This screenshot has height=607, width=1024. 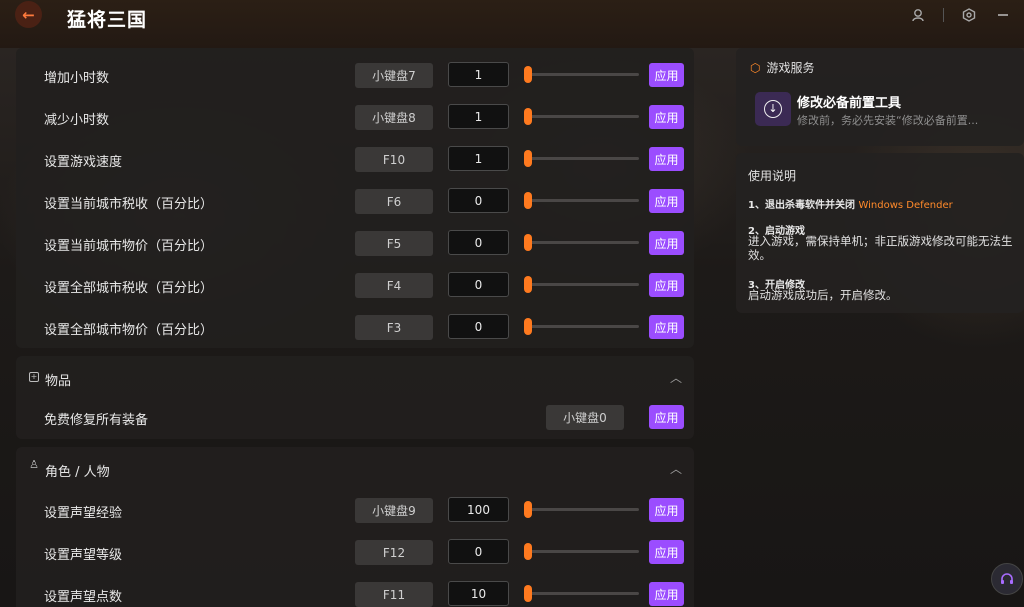 I want to click on download-icon: ↓, so click(x=773, y=109).